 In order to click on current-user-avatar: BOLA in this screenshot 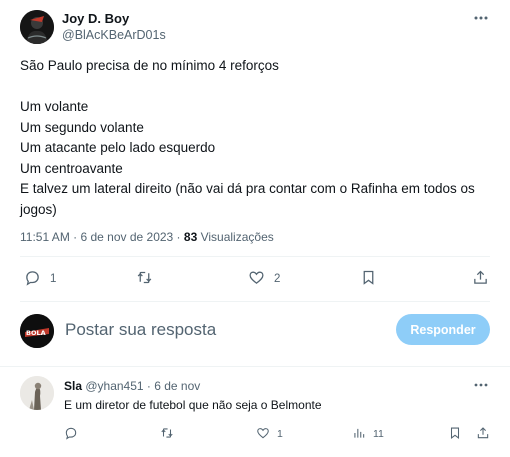, I will do `click(37, 331)`.